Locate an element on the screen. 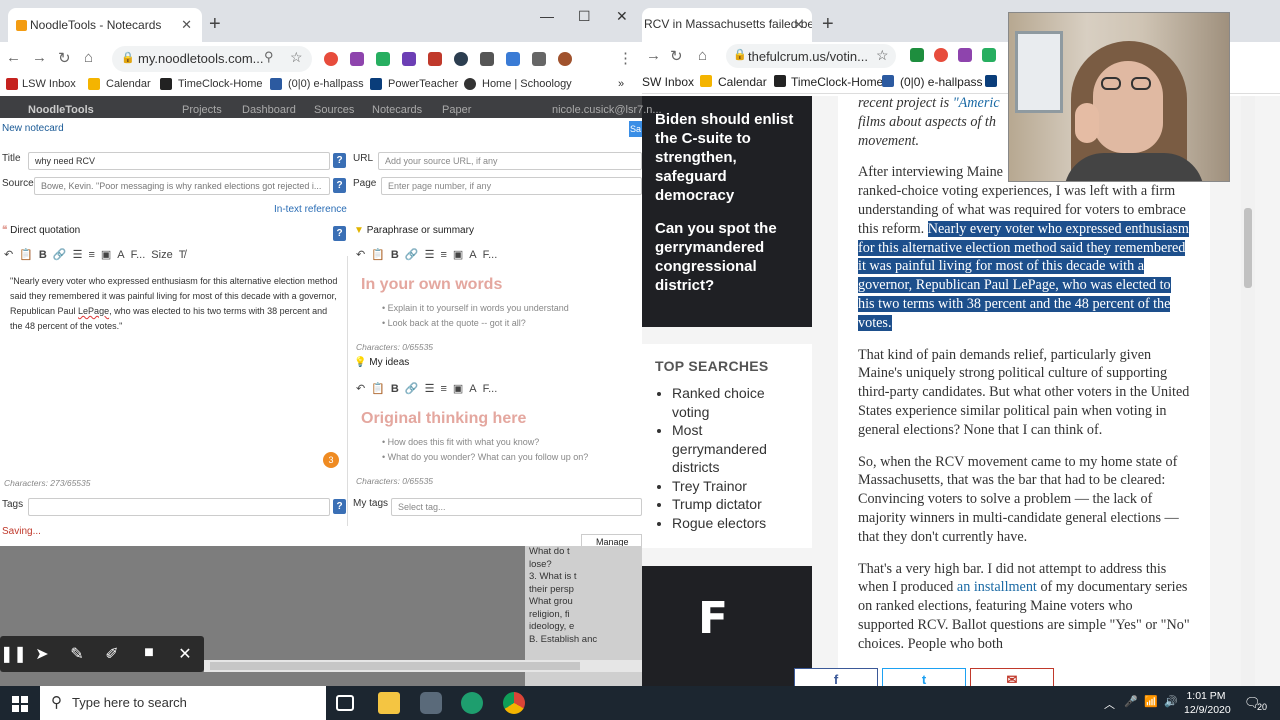  top-search-item: Rogue electors is located at coordinates (735, 523).